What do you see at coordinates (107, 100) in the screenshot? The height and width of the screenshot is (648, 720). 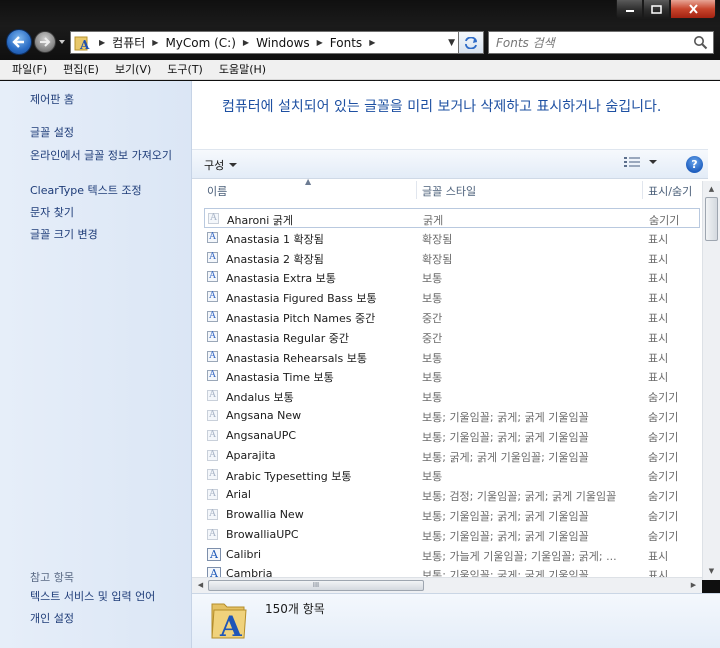 I see `control-panel-home-link: 제어판 홈` at bounding box center [107, 100].